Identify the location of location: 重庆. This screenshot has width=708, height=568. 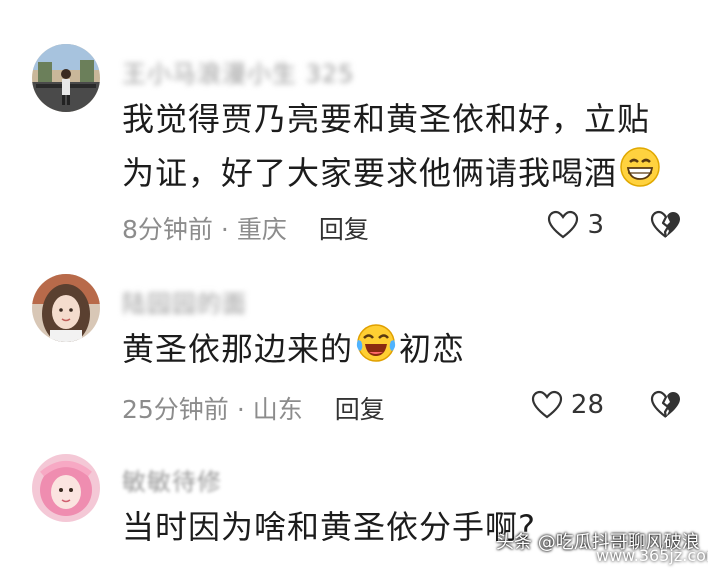
(261, 229).